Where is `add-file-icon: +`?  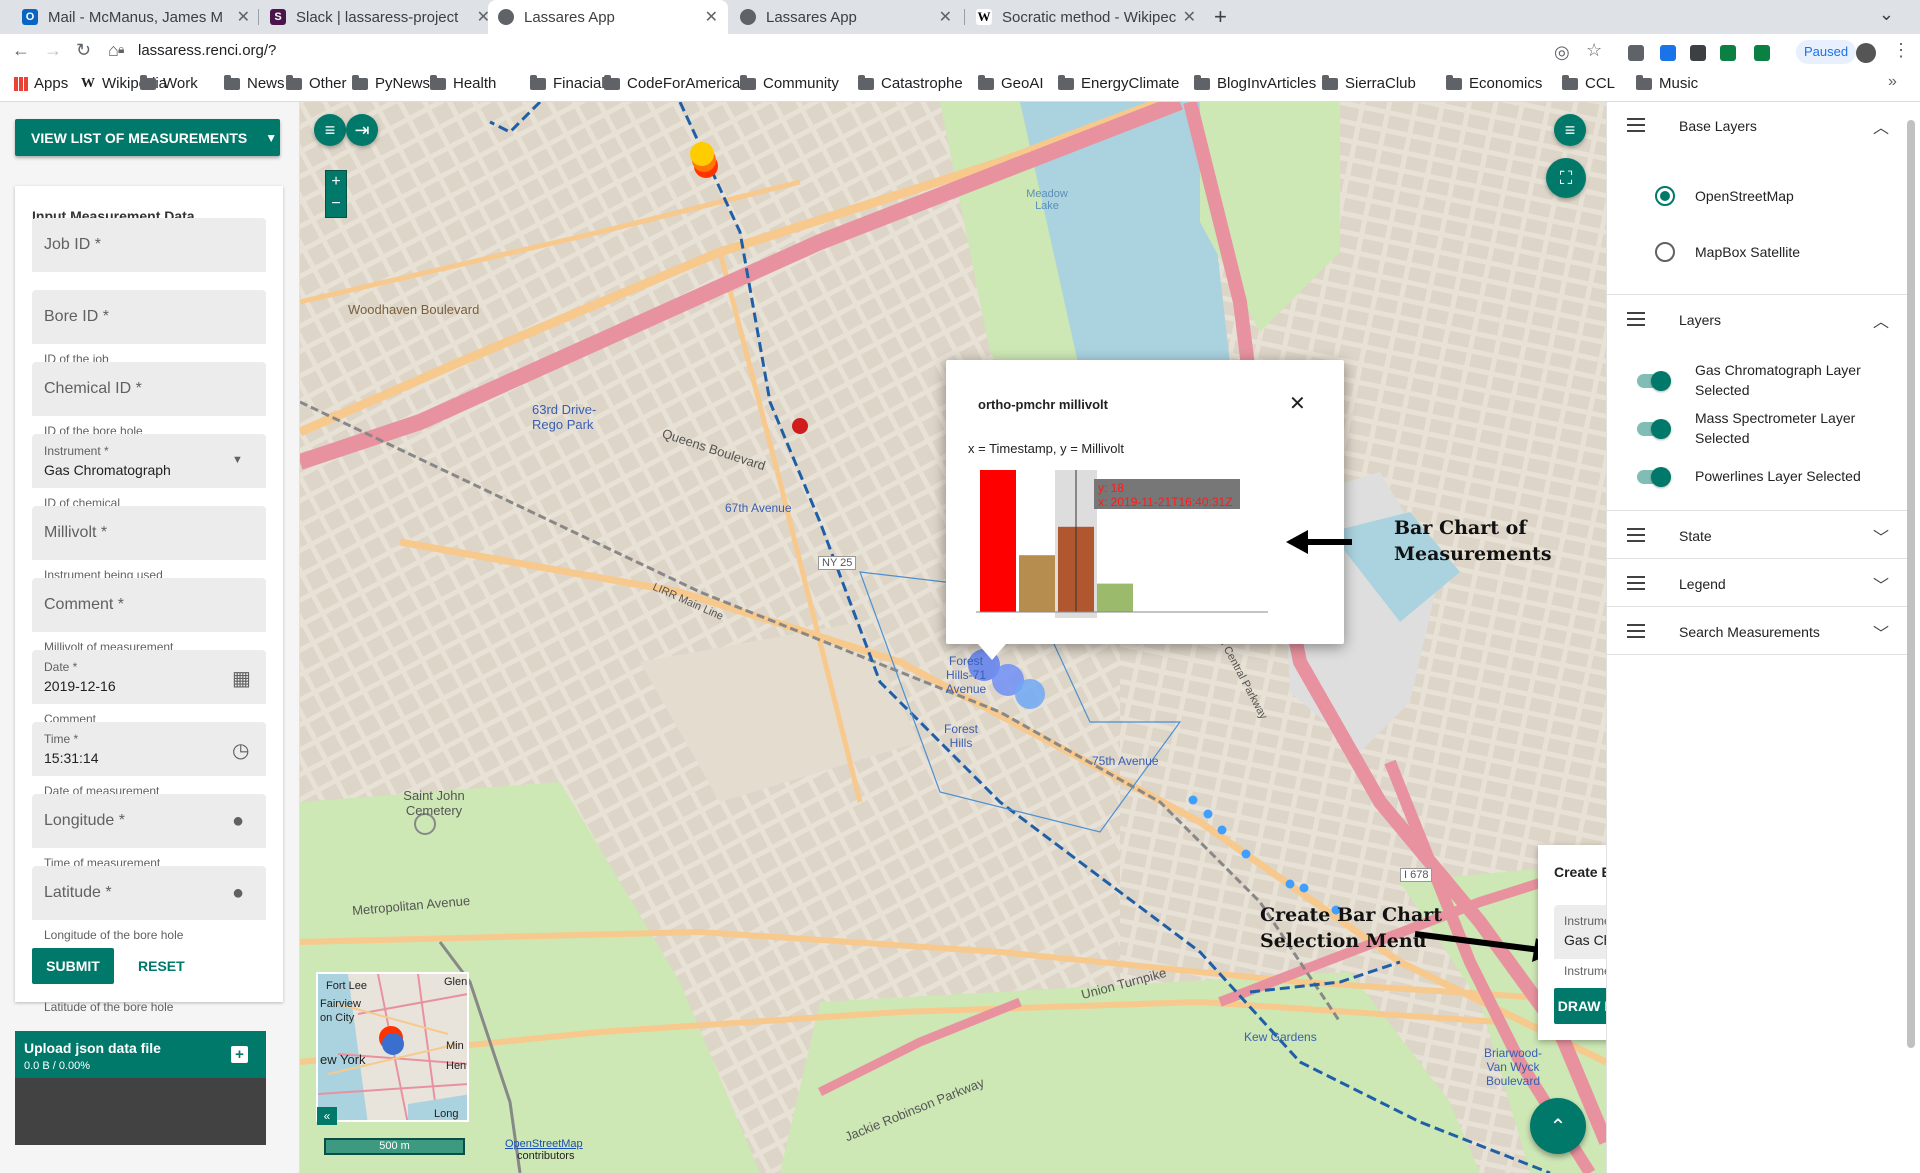 add-file-icon: + is located at coordinates (239, 1054).